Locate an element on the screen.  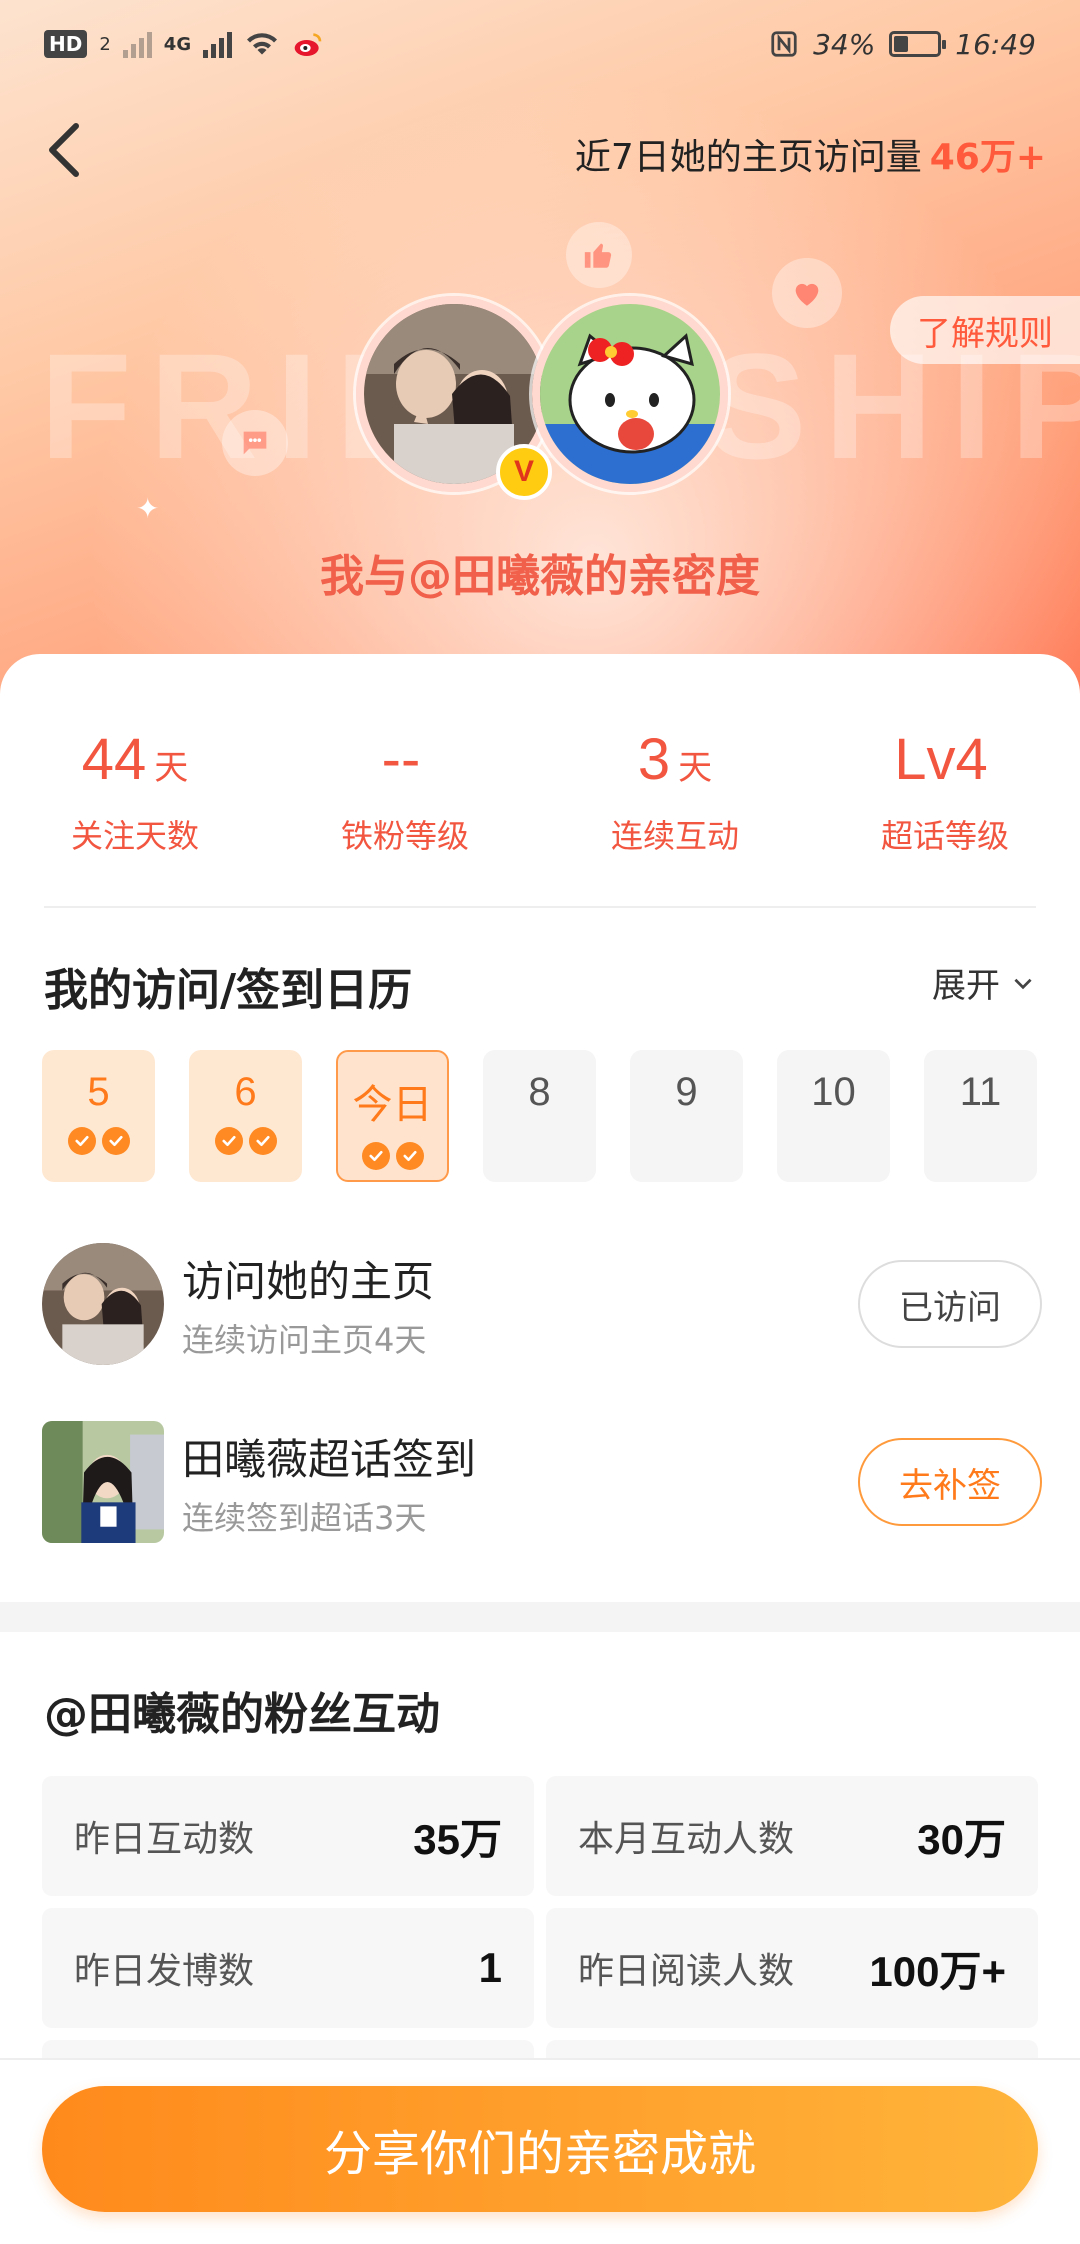
day-label: 11 is located at coordinates (980, 1092).